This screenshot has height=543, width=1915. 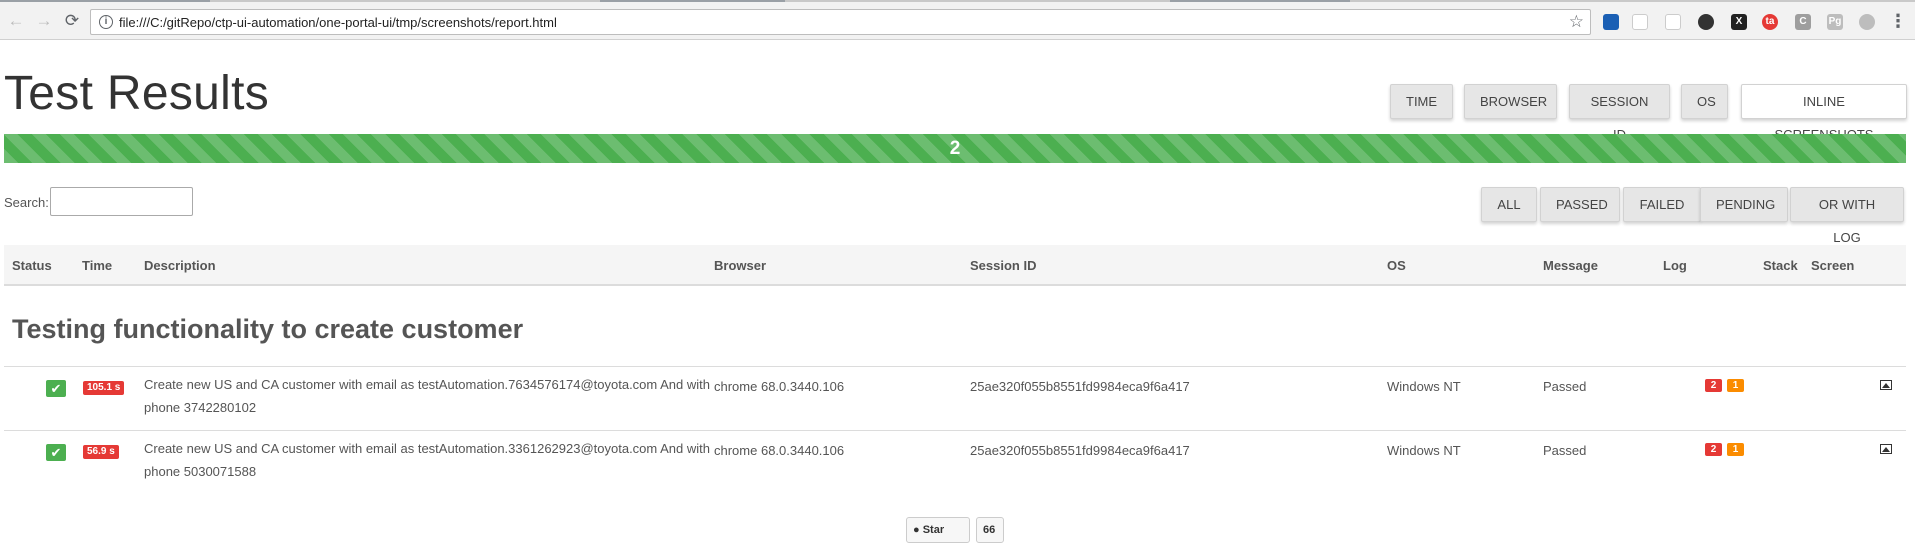 I want to click on page-title: Test Results, so click(x=137, y=93).